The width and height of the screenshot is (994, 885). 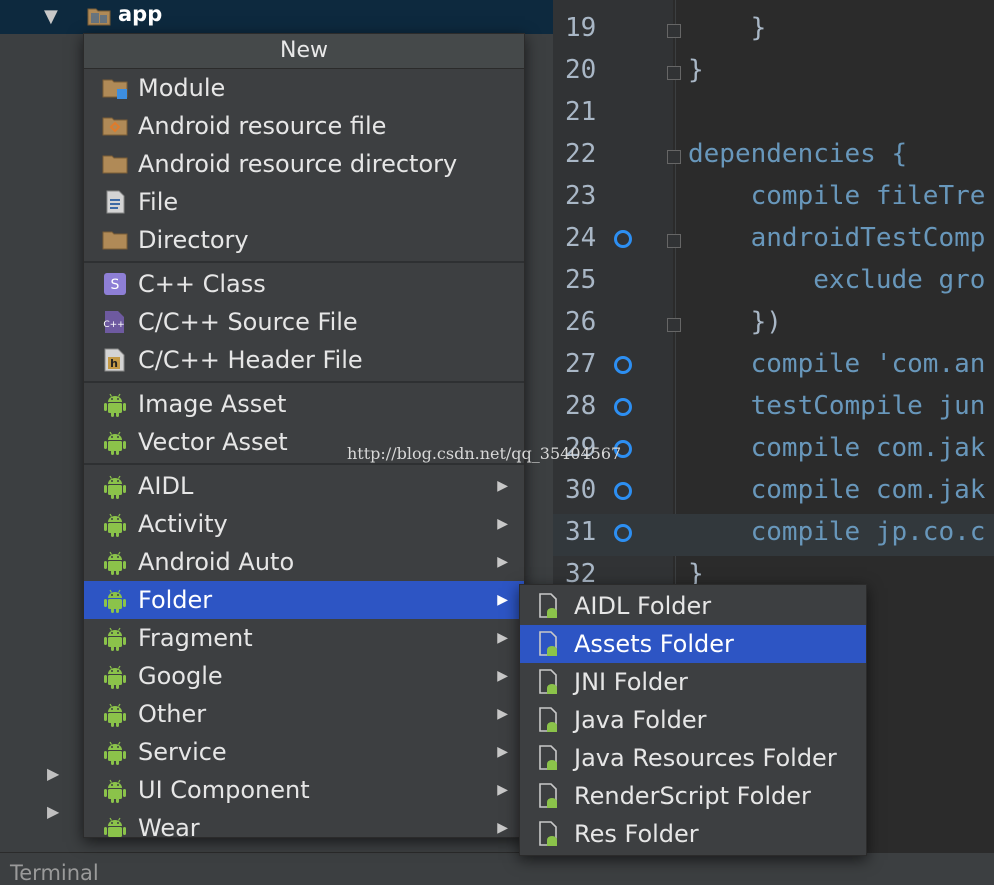 What do you see at coordinates (180, 676) in the screenshot?
I see `menu-item-label: Google` at bounding box center [180, 676].